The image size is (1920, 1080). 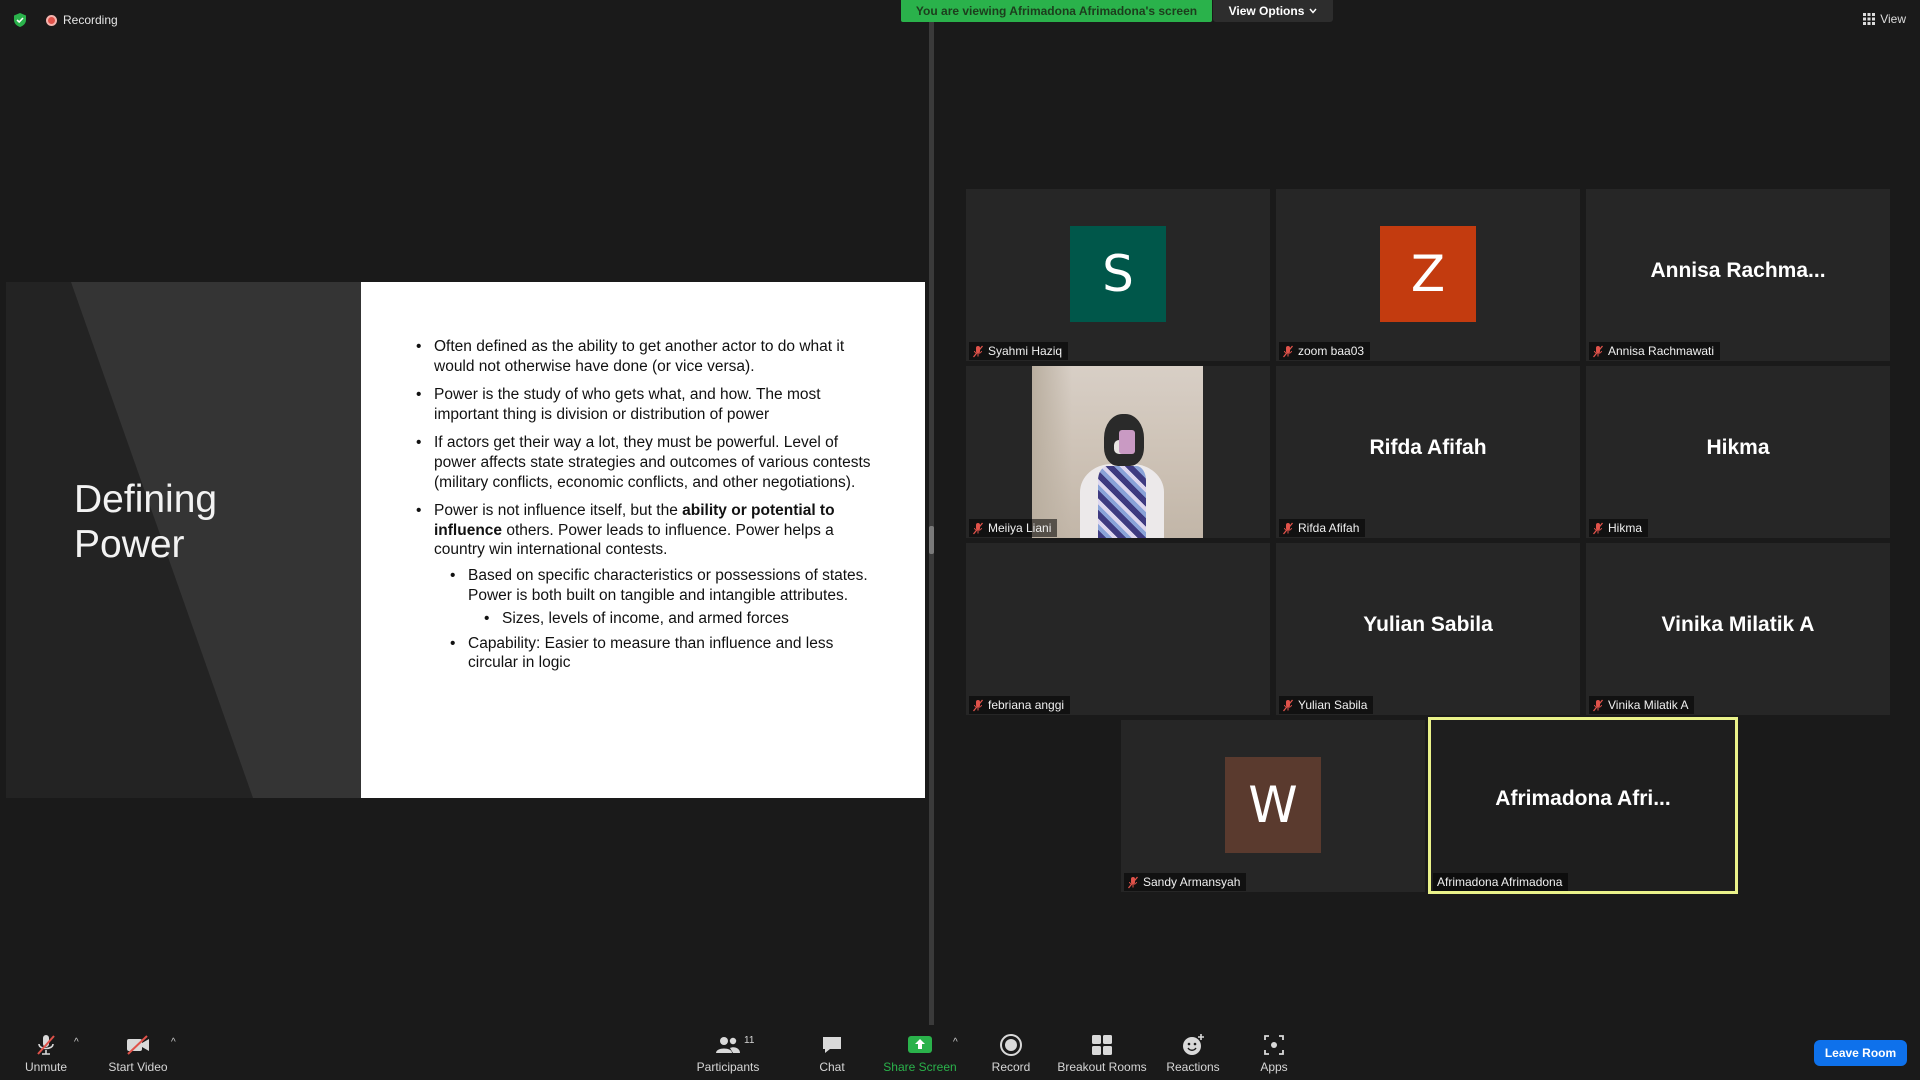 I want to click on record-button: Record, so click(x=1011, y=1052).